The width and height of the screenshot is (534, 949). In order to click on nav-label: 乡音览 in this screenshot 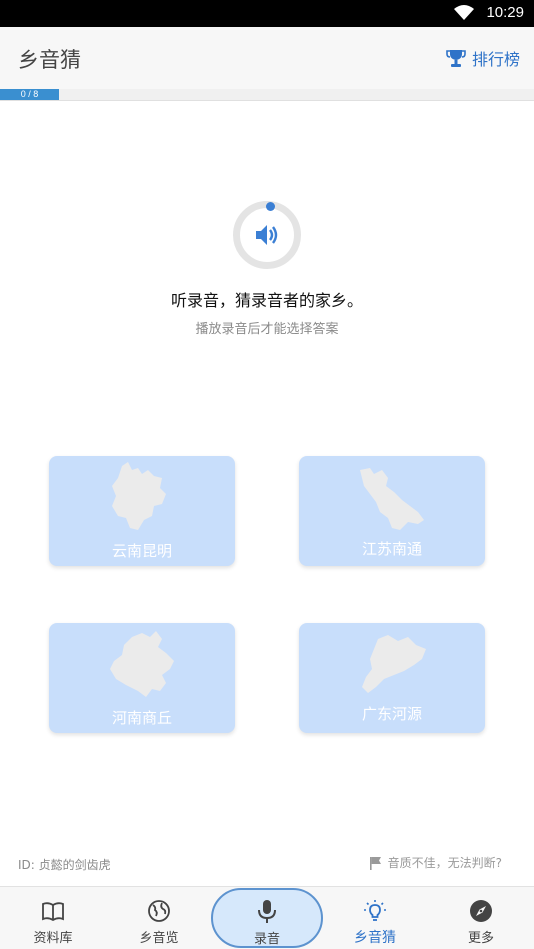, I will do `click(159, 938)`.